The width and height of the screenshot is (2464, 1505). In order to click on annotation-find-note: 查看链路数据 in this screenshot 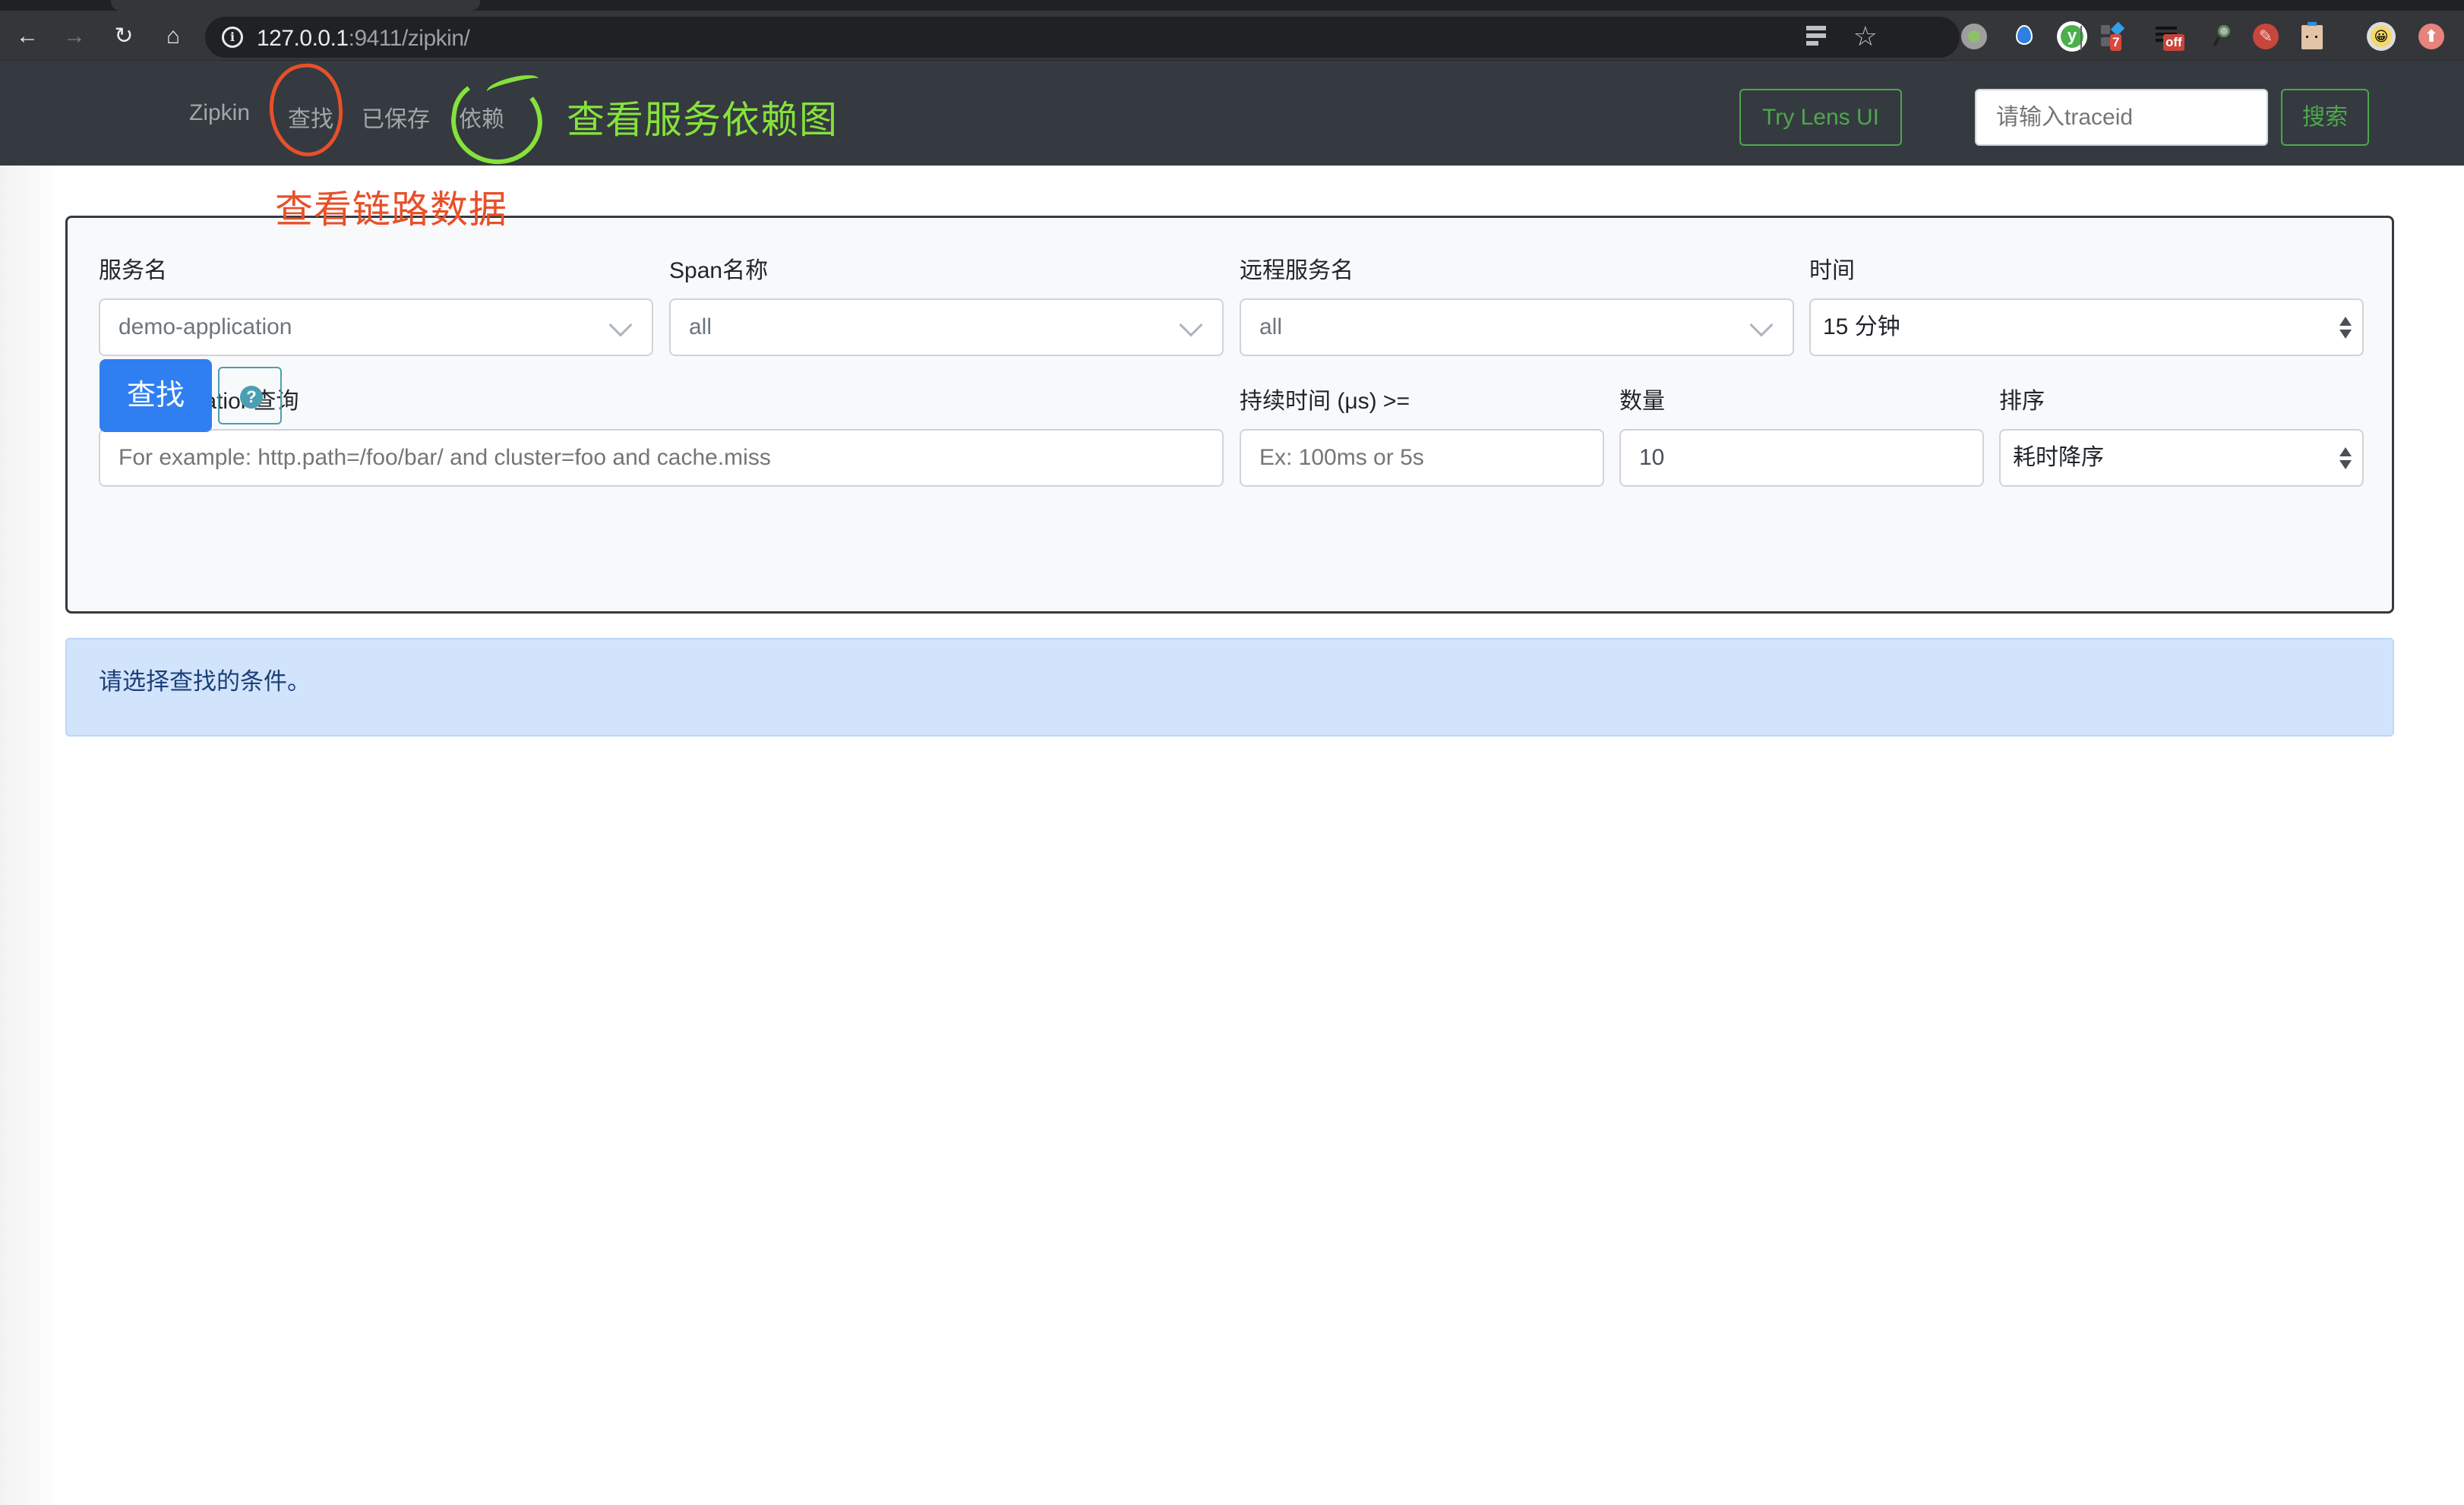, I will do `click(391, 209)`.